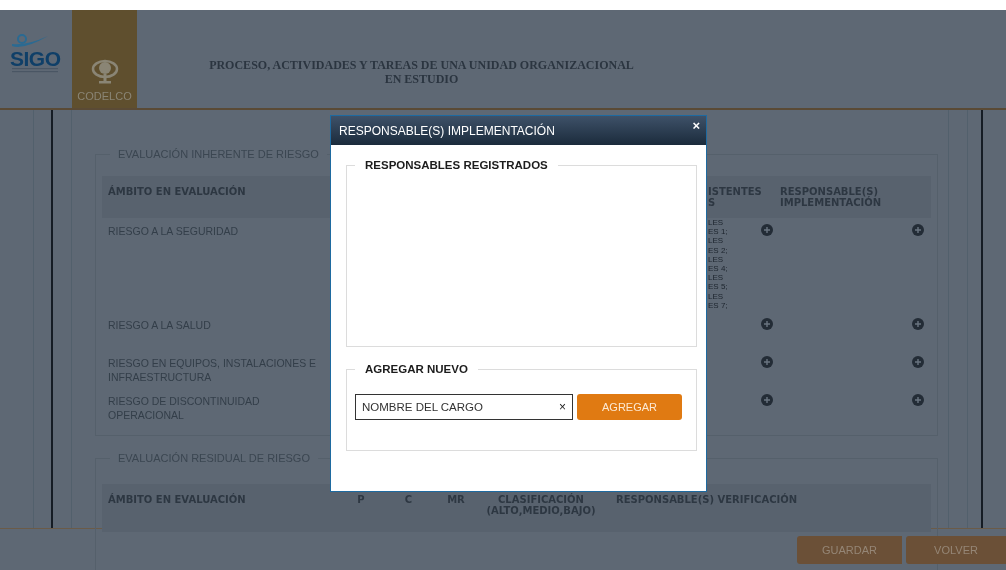 The width and height of the screenshot is (1006, 570). What do you see at coordinates (447, 130) in the screenshot?
I see `dialog-title: RESPONSABLE(S) IMPLEMENTACIÓN` at bounding box center [447, 130].